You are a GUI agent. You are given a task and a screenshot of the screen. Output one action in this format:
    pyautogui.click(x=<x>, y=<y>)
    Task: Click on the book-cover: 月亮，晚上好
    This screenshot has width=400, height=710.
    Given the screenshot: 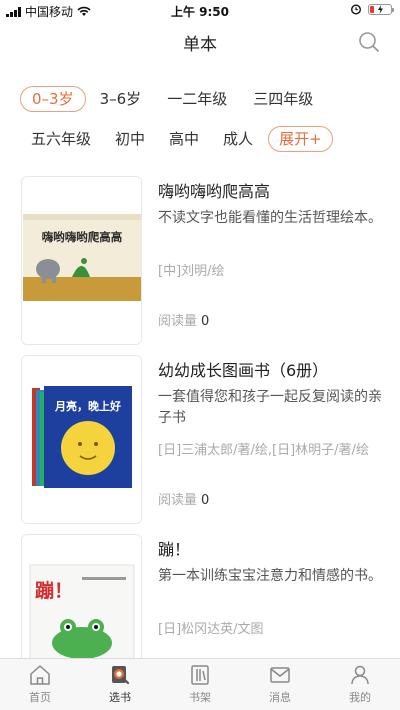 What is the action you would take?
    pyautogui.click(x=81, y=439)
    